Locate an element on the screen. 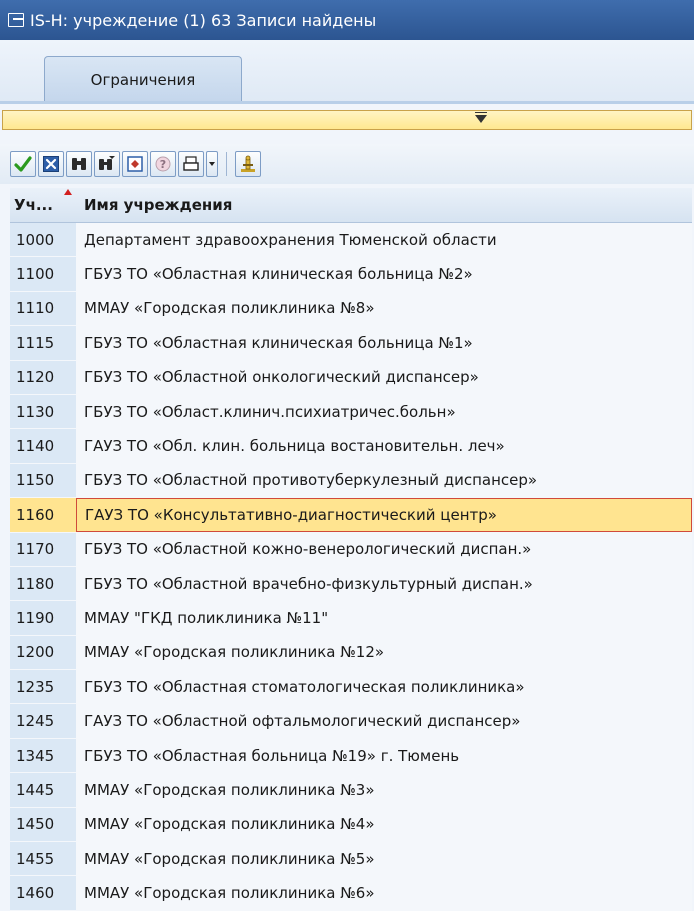 The width and height of the screenshot is (694, 911). multiple-selection-icon is located at coordinates (135, 164).